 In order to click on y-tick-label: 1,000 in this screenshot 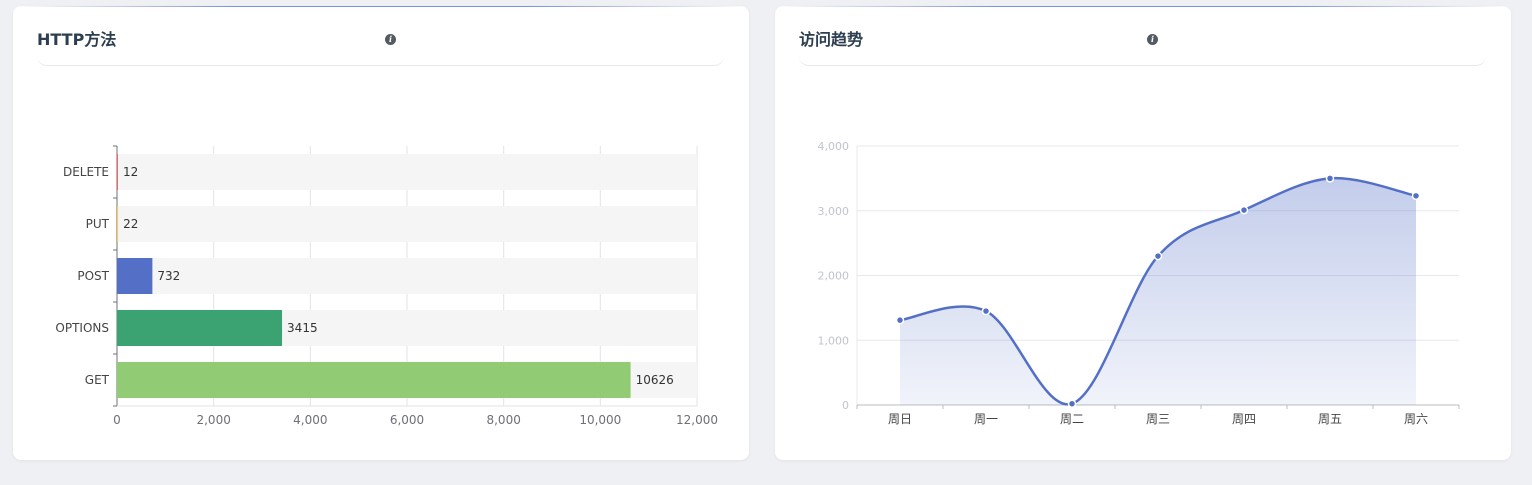, I will do `click(834, 340)`.